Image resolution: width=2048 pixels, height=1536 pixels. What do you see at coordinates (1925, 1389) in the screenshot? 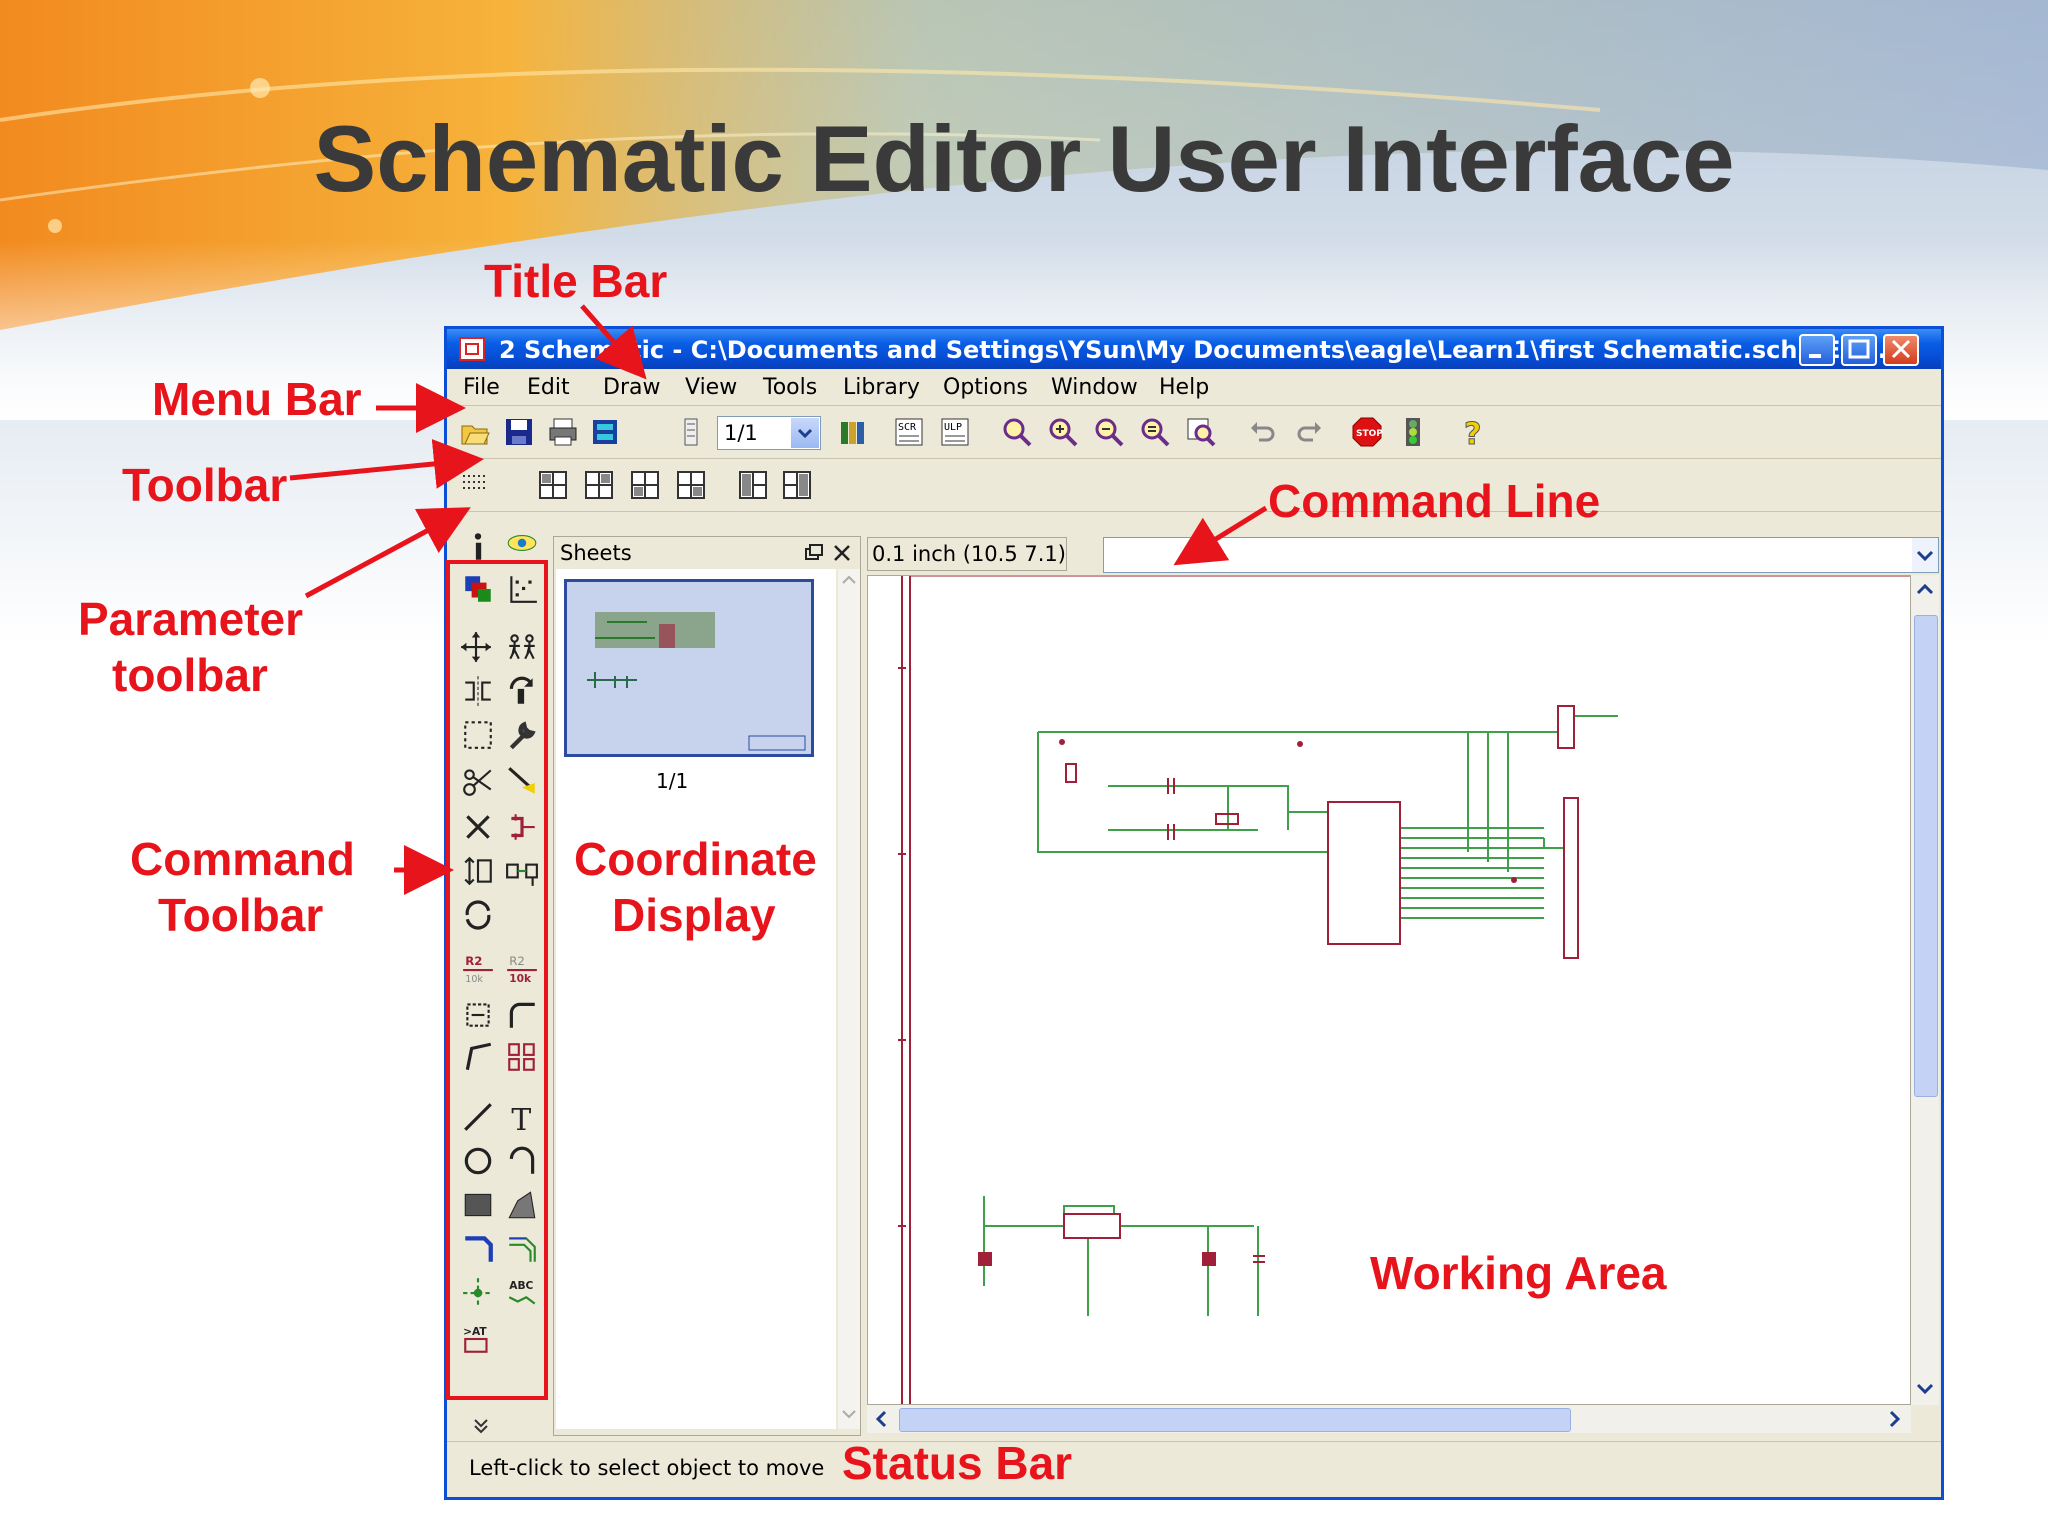
I see `scroll-down-icon` at bounding box center [1925, 1389].